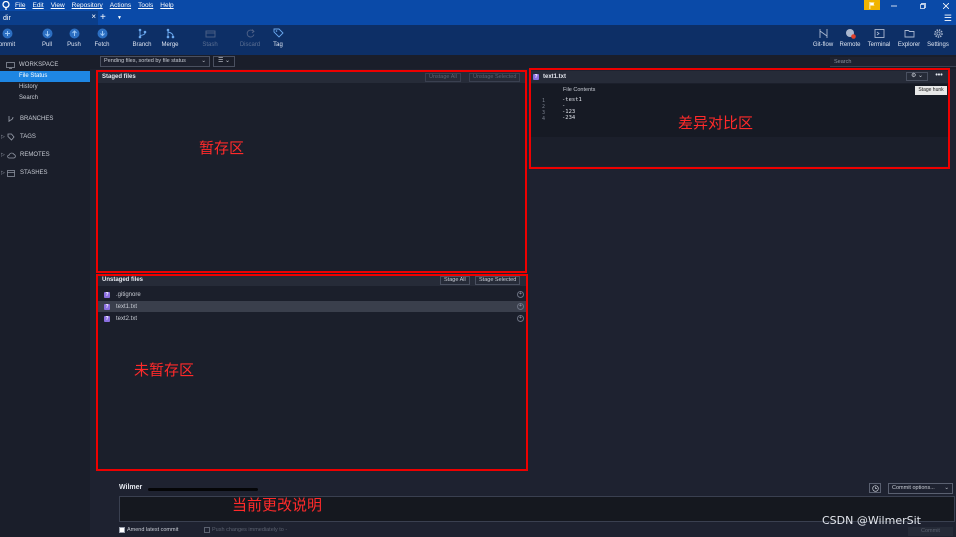  I want to click on line-number: 4, so click(544, 119).